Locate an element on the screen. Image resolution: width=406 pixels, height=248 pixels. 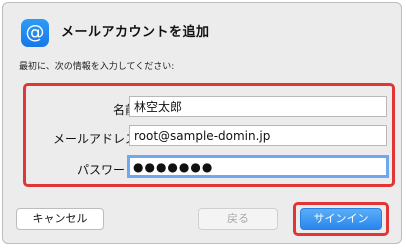
password-field is located at coordinates (258, 166).